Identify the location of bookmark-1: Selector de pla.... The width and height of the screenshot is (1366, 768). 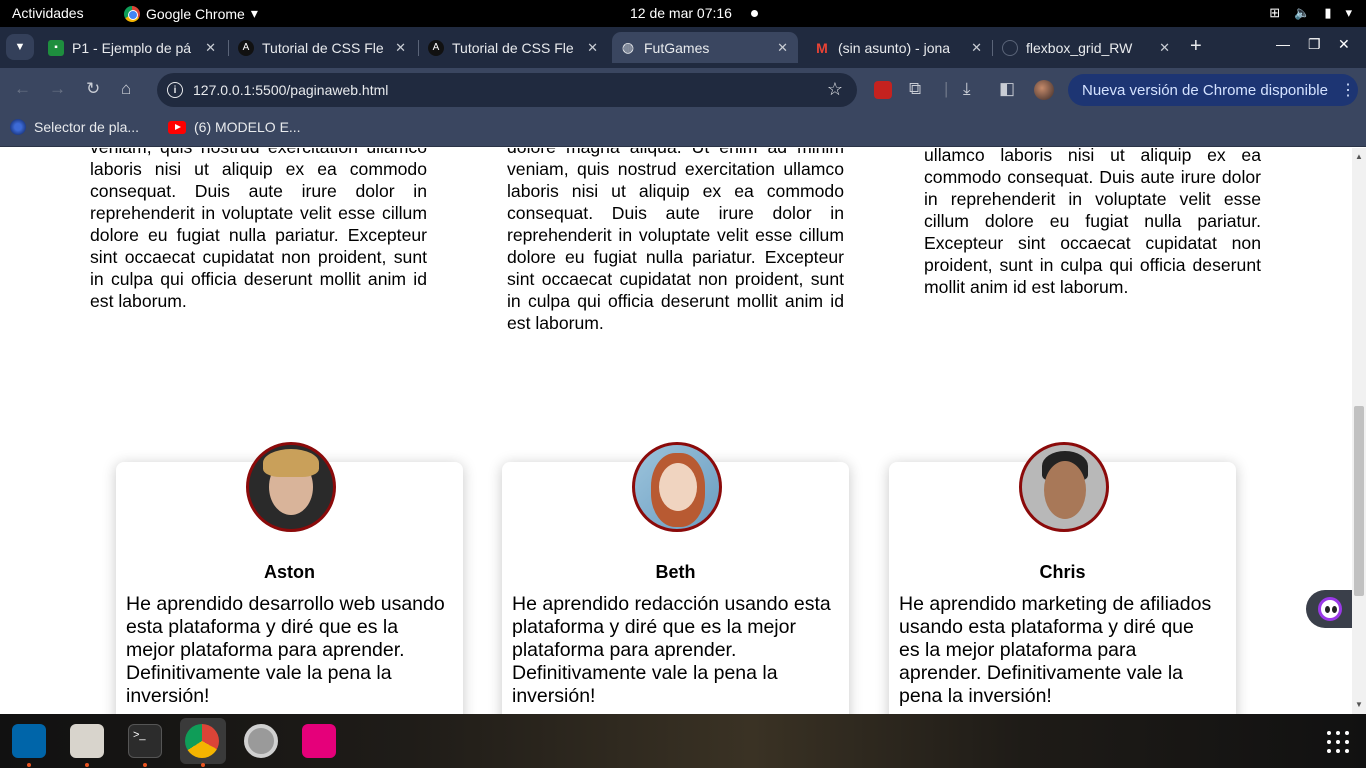
(74, 127).